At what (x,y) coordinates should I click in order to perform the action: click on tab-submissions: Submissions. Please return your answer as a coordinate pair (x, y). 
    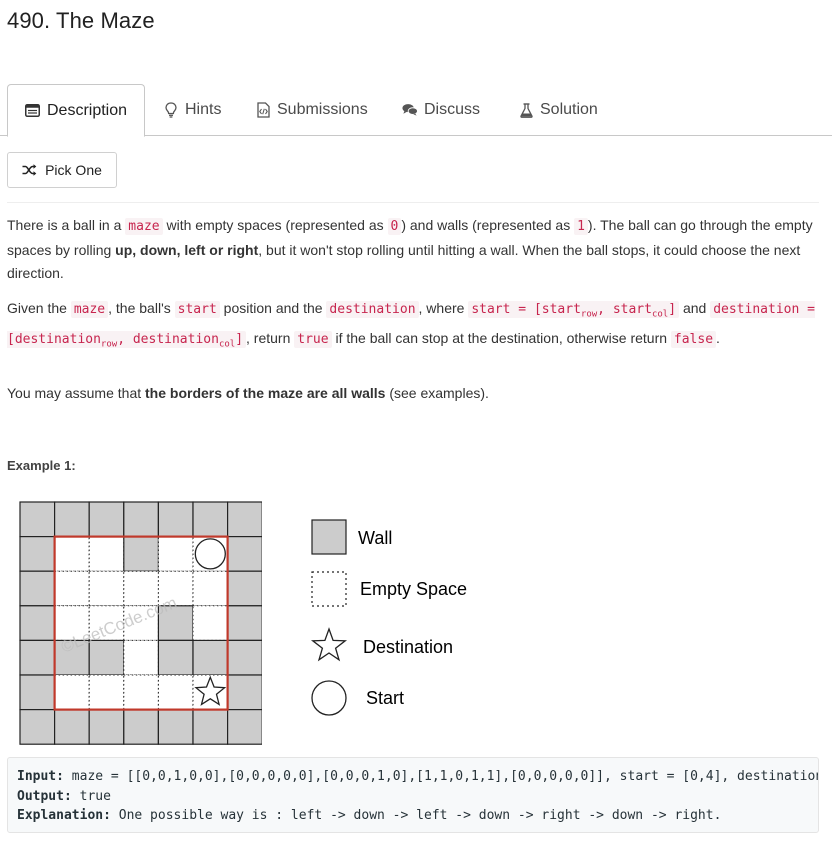
    Looking at the image, I should click on (311, 110).